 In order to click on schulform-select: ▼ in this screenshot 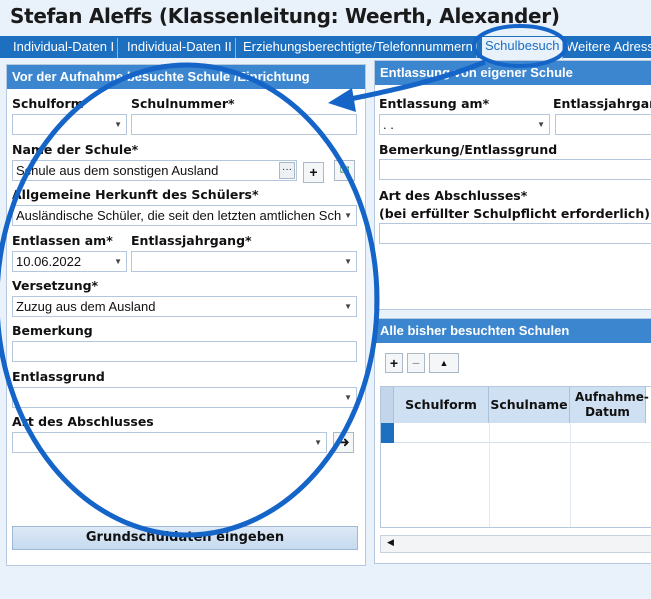, I will do `click(69, 124)`.